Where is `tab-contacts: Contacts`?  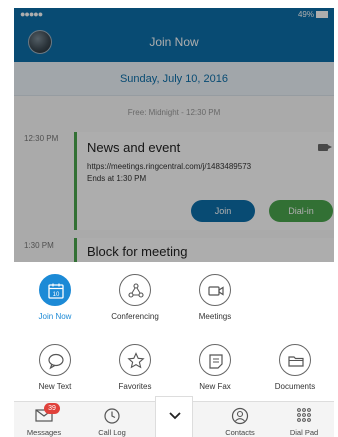
tab-contacts: Contacts is located at coordinates (240, 419).